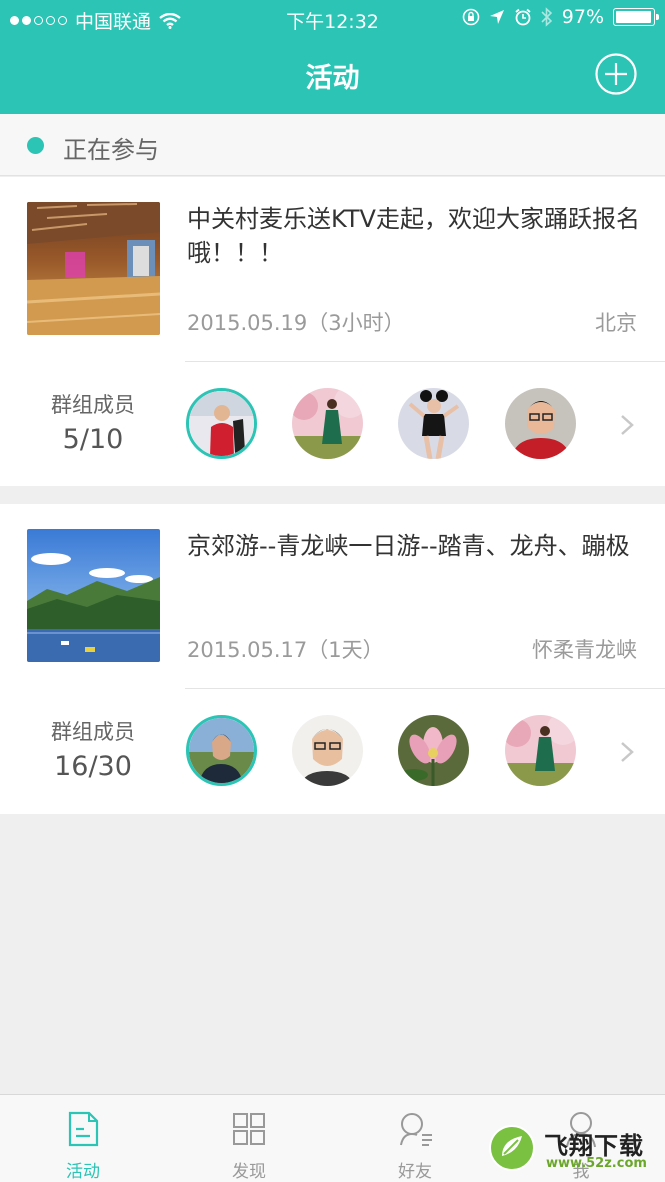 The image size is (665, 1182). I want to click on watermark-site: www.52z.com, so click(596, 1163).